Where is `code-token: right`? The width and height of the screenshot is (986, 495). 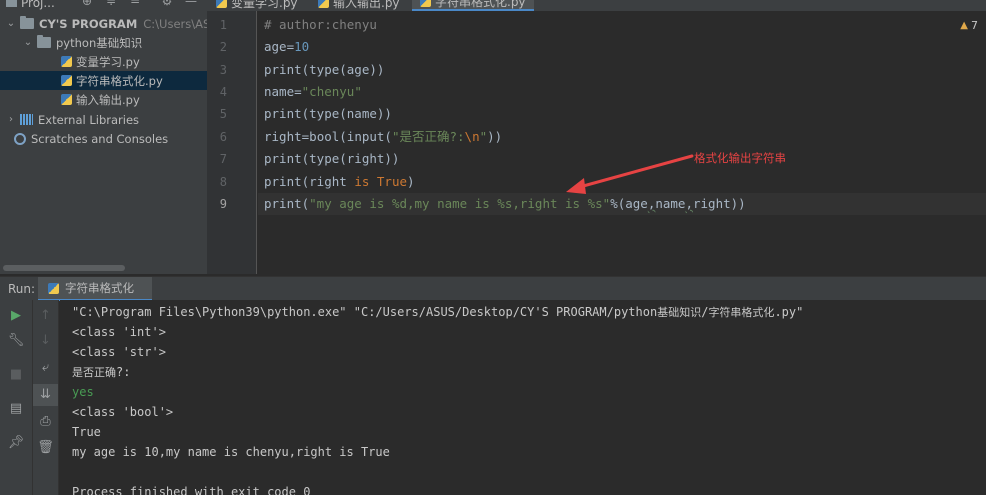 code-token: right is located at coordinates (283, 136).